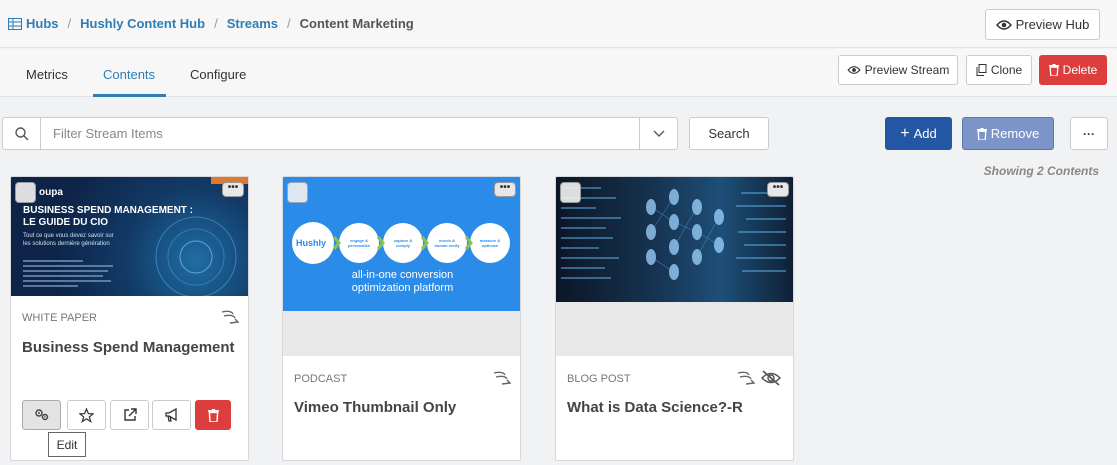 This screenshot has height=465, width=1117. I want to click on preview-hub-label: Preview Hub, so click(1052, 24).